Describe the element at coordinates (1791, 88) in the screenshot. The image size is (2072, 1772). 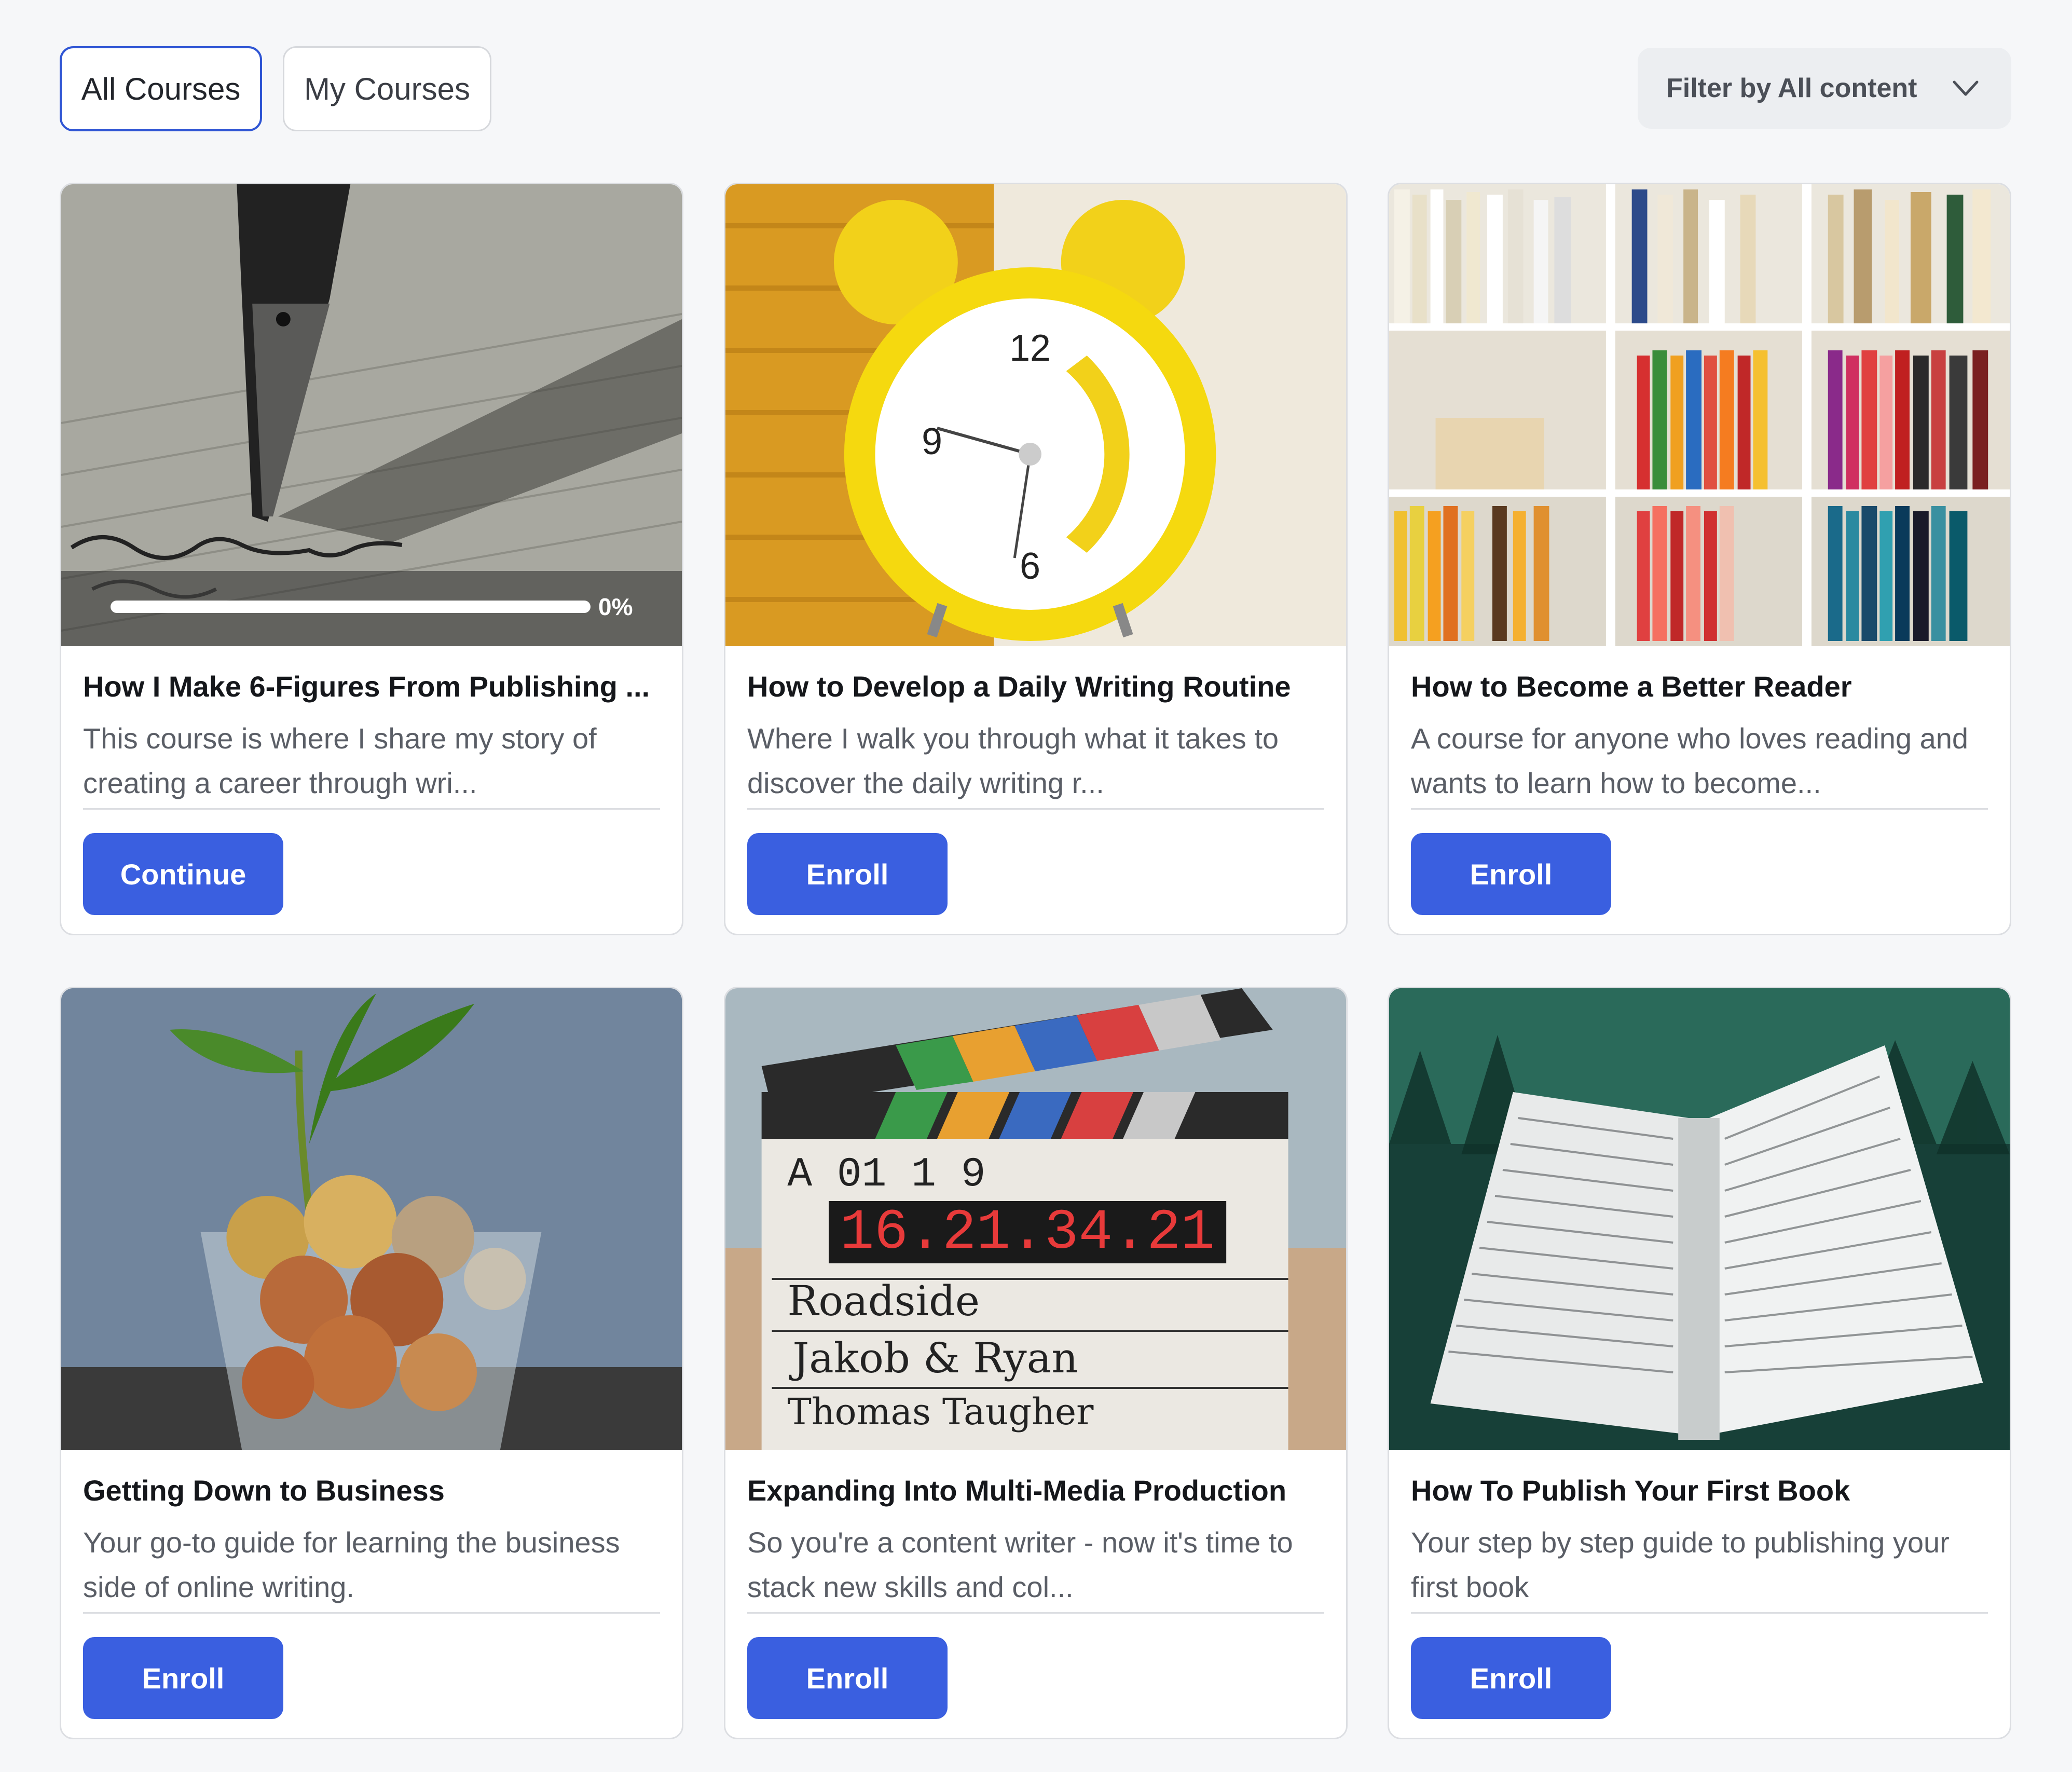
I see `filter-label: Filter by All content` at that location.